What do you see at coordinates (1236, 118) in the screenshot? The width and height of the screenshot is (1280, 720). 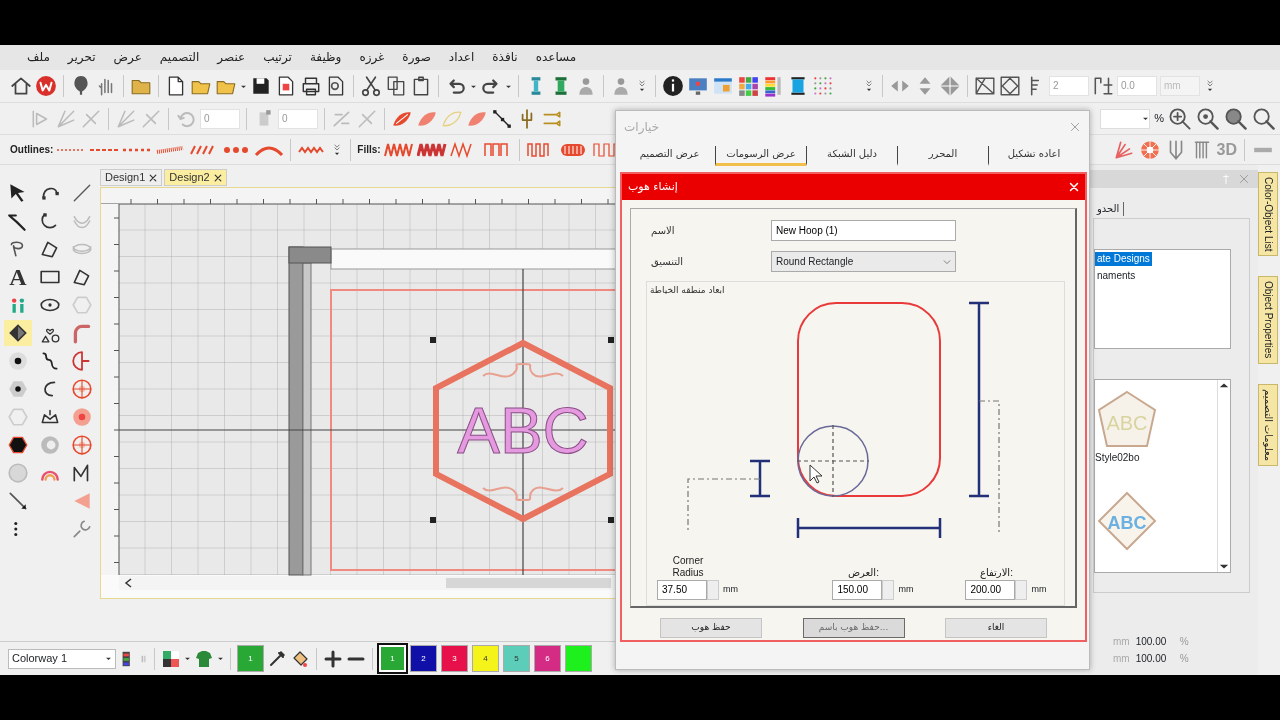 I see `zoom-window-icon` at bounding box center [1236, 118].